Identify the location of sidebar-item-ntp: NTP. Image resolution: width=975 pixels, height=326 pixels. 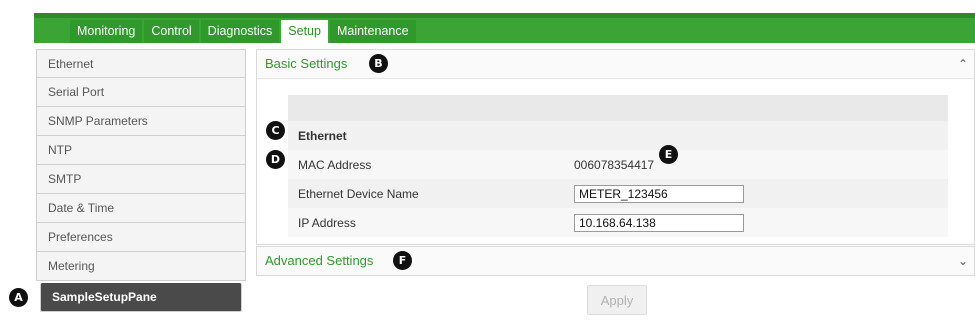
(141, 150).